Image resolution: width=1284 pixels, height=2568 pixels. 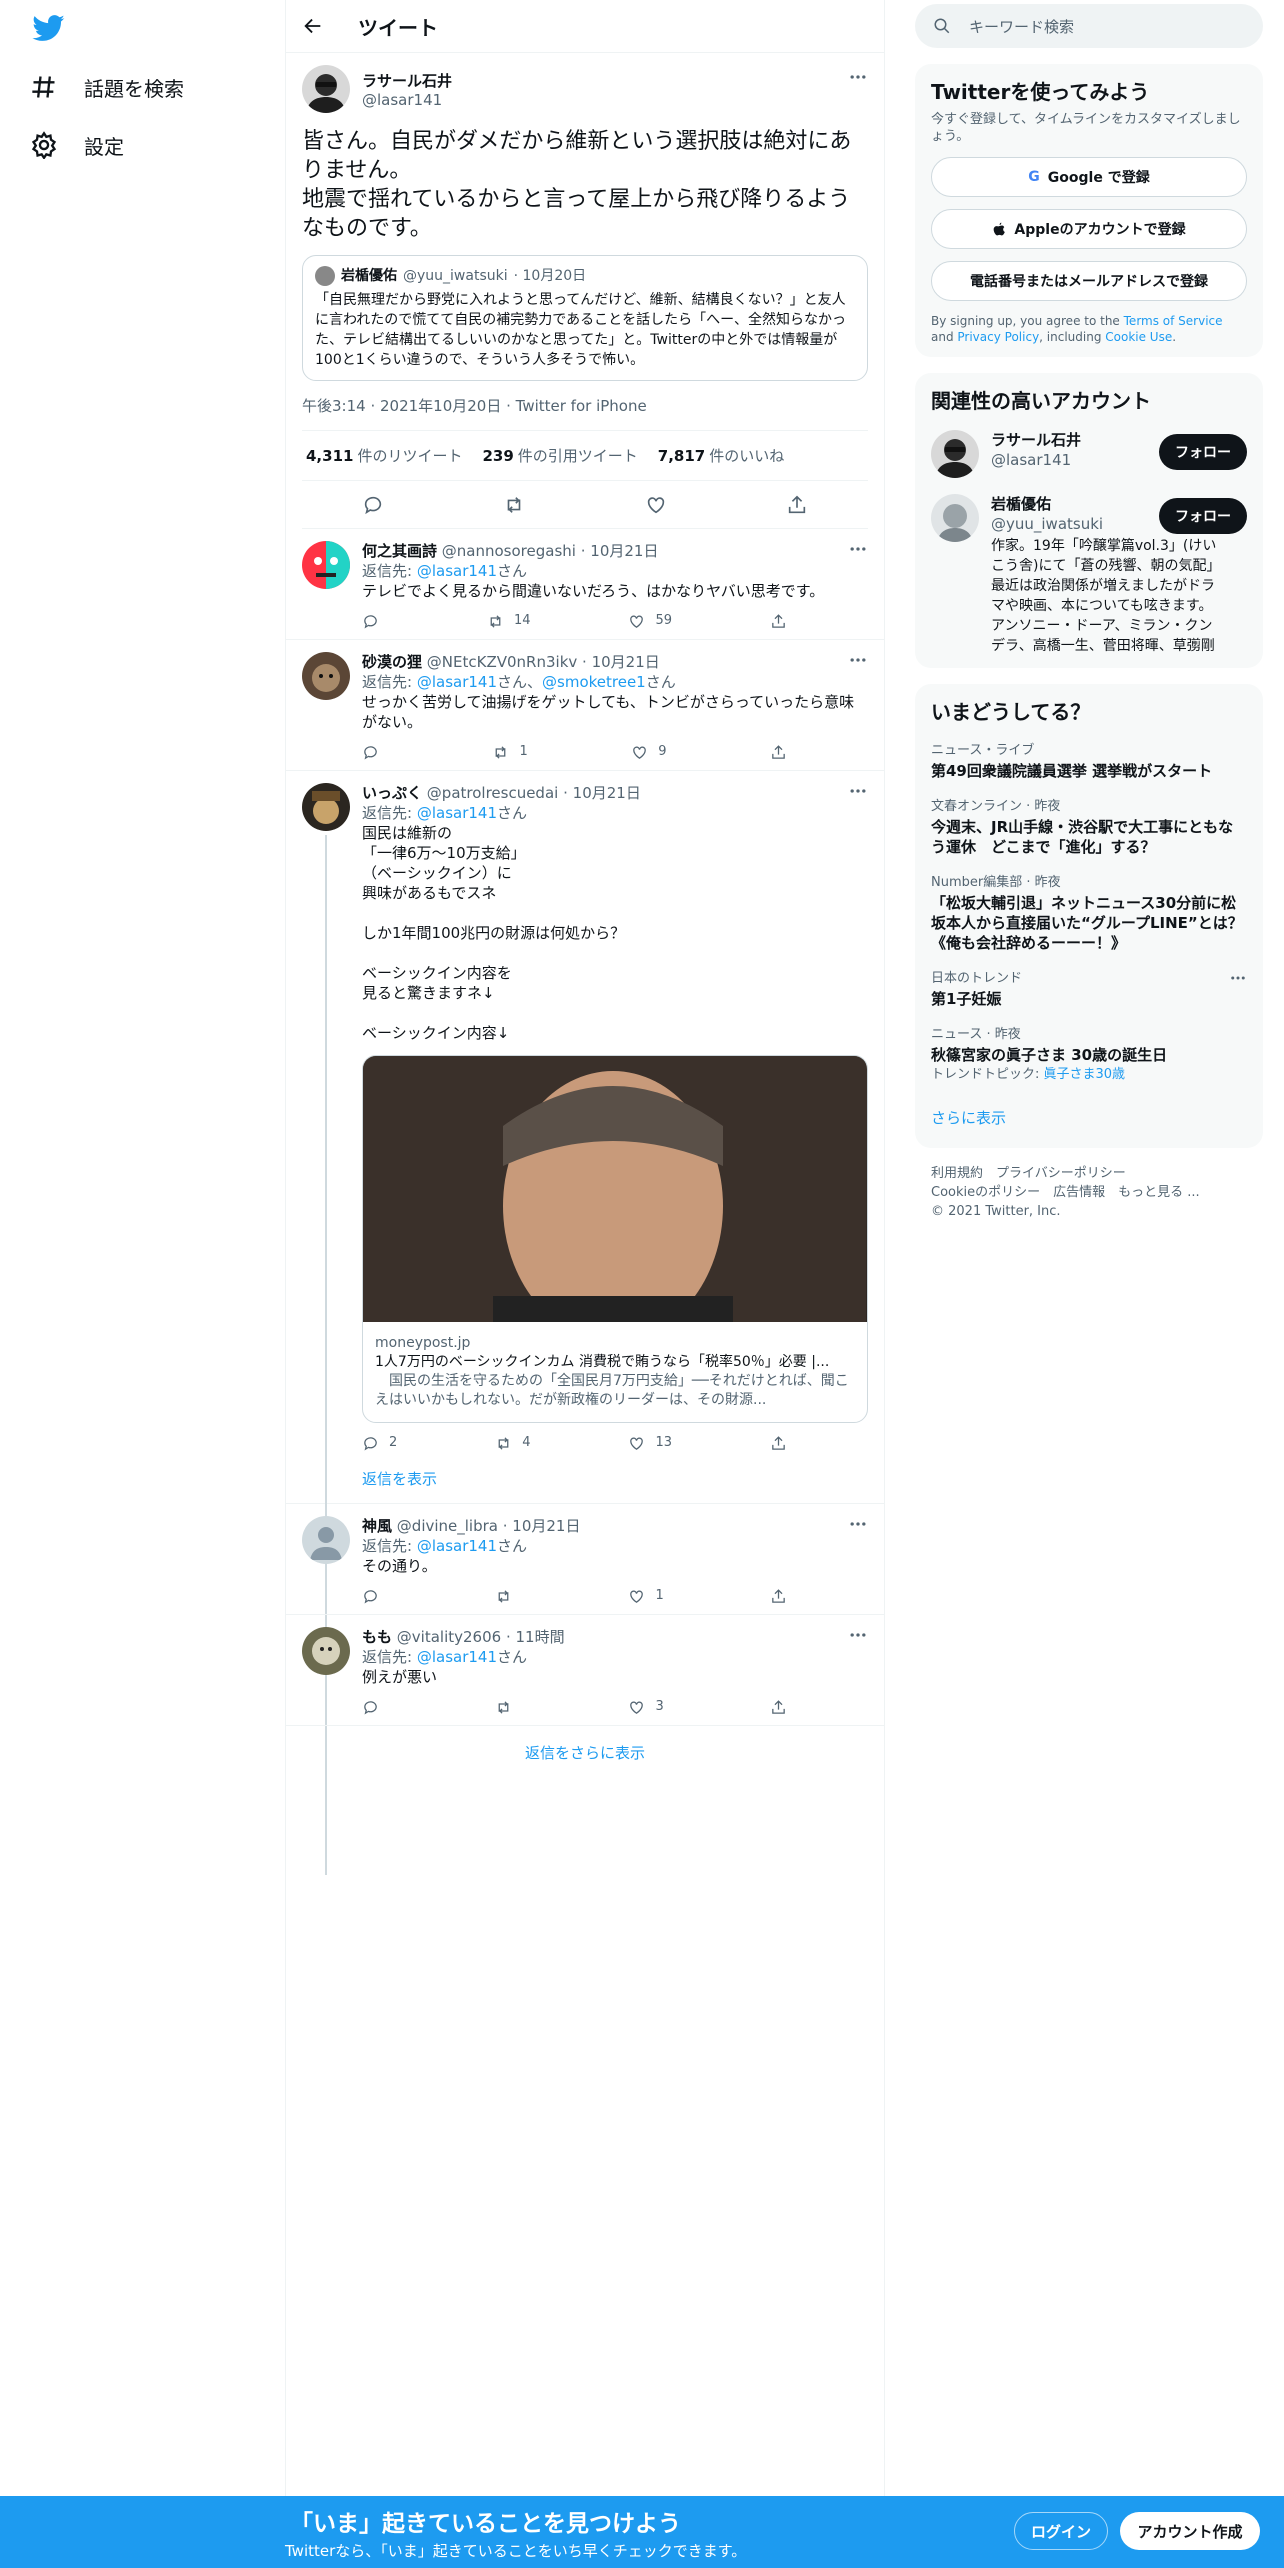 I want to click on retweet-button: 14, so click(x=509, y=621).